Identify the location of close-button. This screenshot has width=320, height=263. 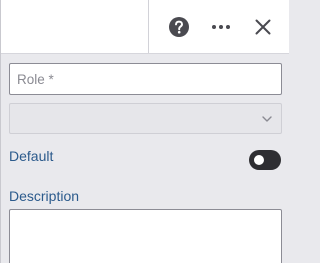
(263, 27).